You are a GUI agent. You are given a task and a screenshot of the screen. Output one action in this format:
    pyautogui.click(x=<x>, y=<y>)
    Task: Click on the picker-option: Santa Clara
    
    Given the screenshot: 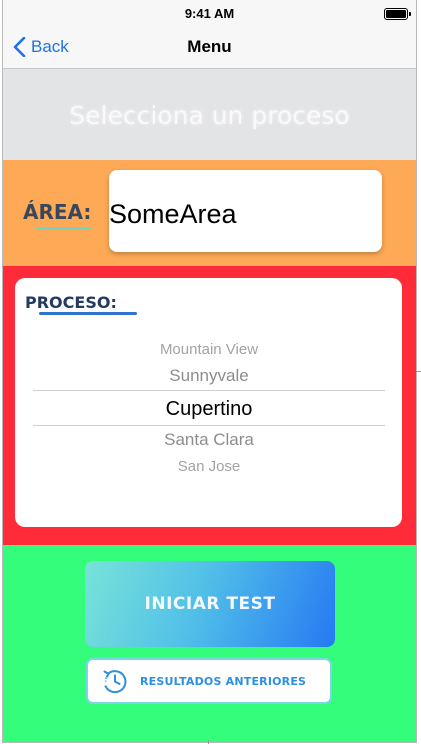 What is the action you would take?
    pyautogui.click(x=209, y=440)
    